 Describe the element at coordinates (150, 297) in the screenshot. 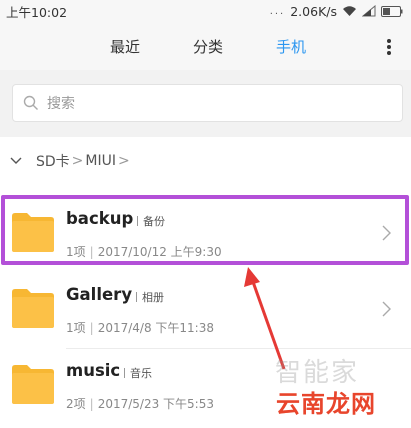

I see `file-tag: 相册` at that location.